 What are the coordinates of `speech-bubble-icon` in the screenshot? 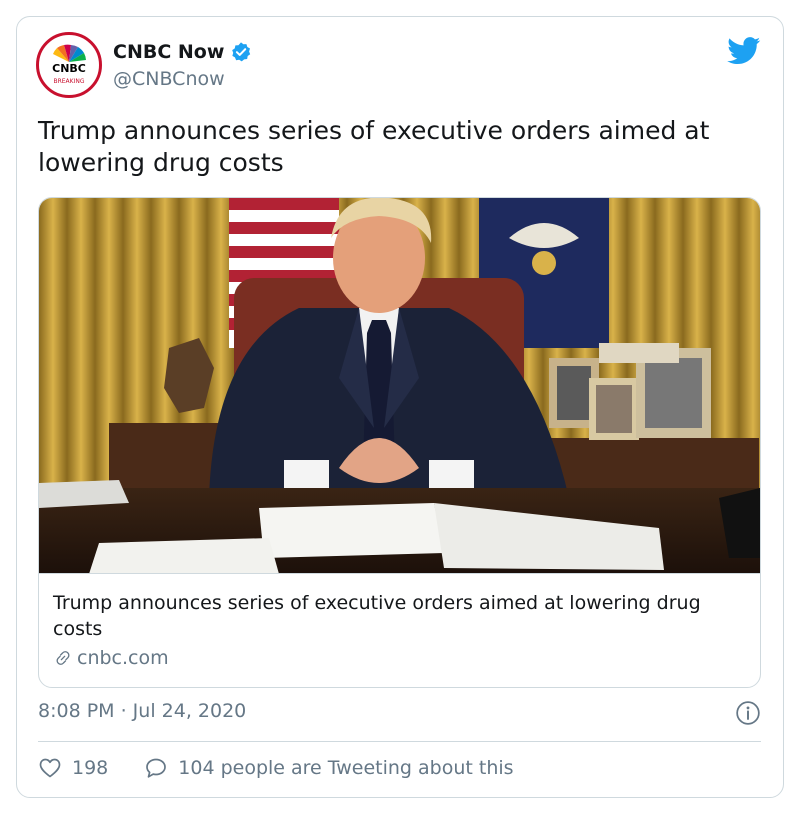 It's located at (156, 768).